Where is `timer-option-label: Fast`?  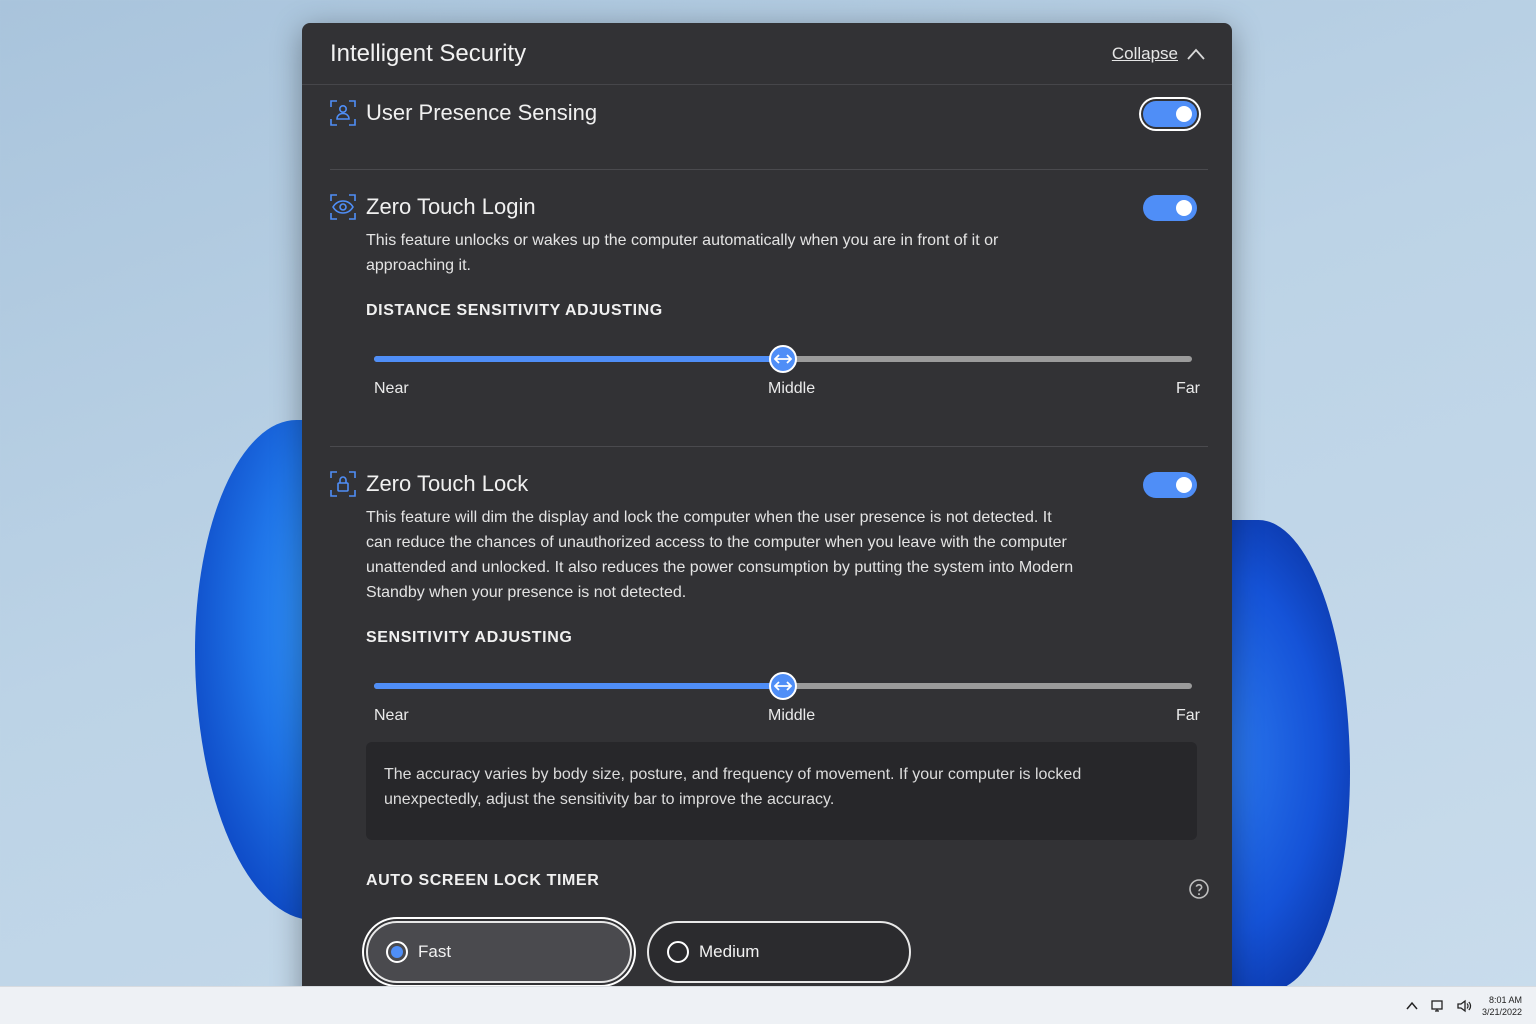
timer-option-label: Fast is located at coordinates (435, 951).